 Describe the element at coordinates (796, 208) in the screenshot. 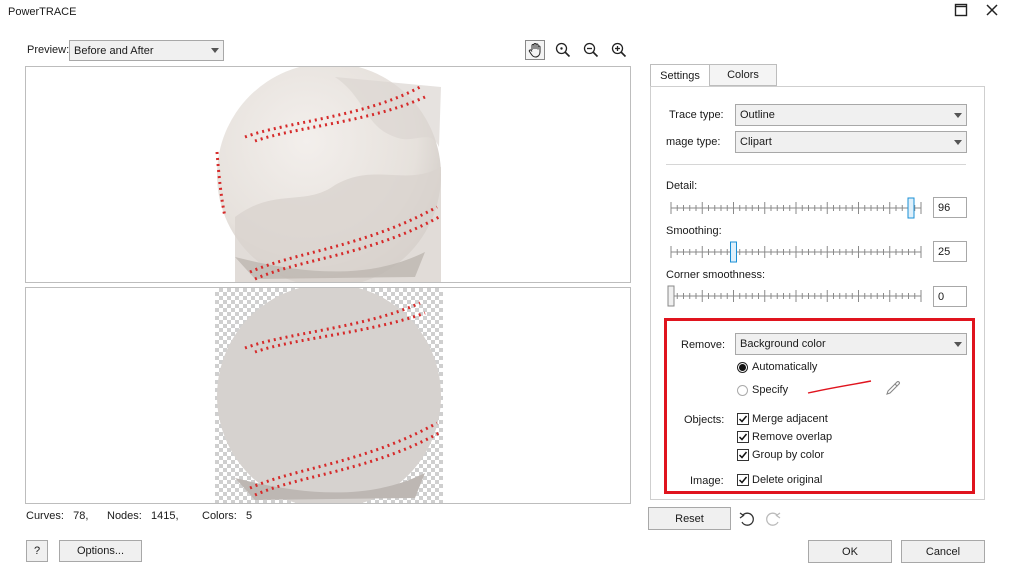

I see `detail-slider` at that location.